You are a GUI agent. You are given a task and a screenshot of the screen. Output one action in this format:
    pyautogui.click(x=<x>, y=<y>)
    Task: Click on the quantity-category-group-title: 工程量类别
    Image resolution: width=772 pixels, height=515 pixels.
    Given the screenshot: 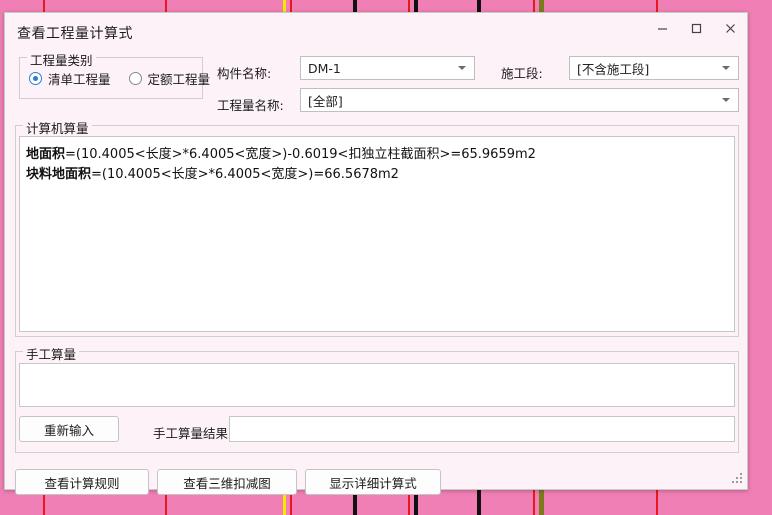 What is the action you would take?
    pyautogui.click(x=61, y=59)
    